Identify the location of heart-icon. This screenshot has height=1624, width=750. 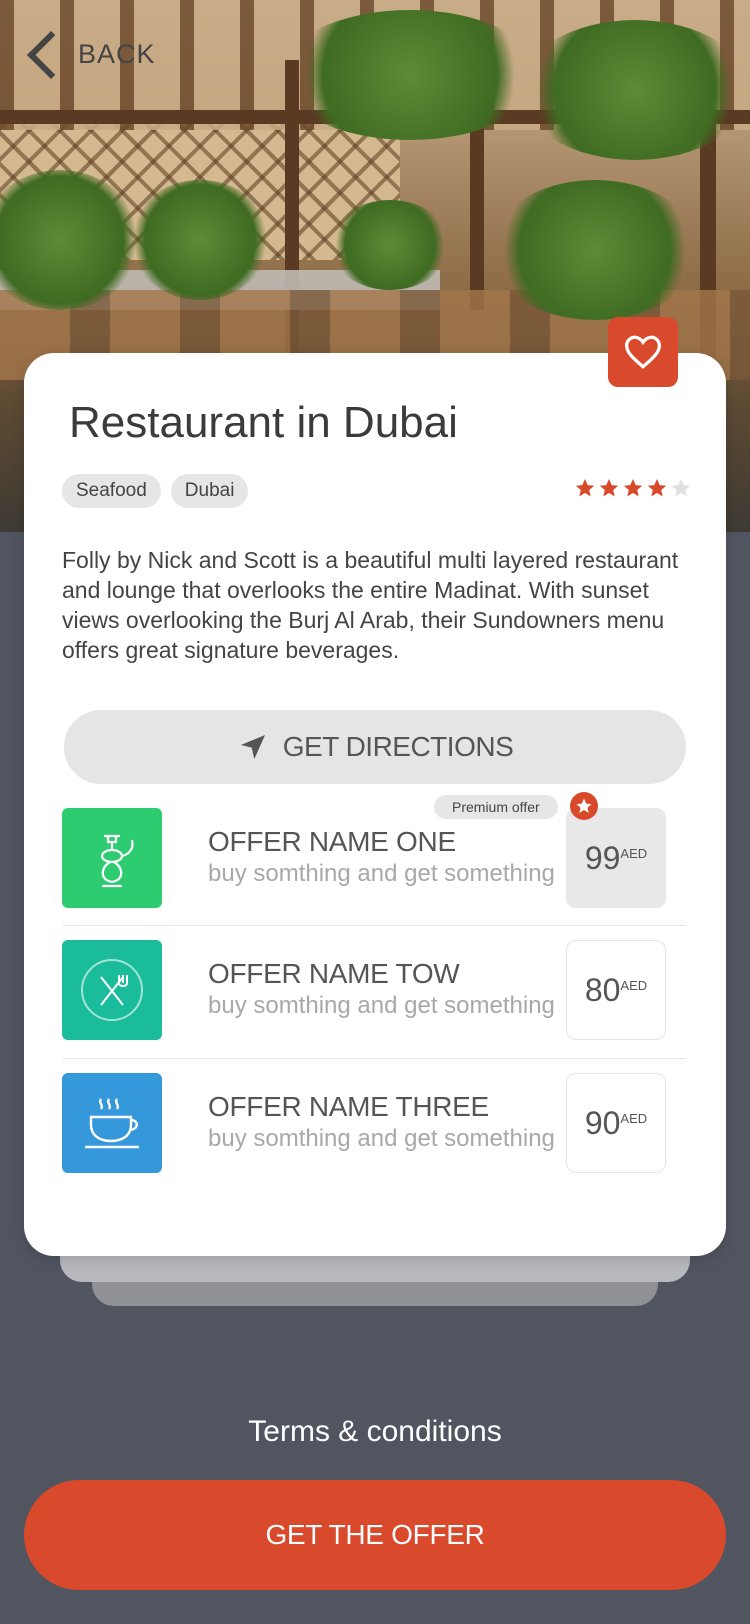
(643, 352).